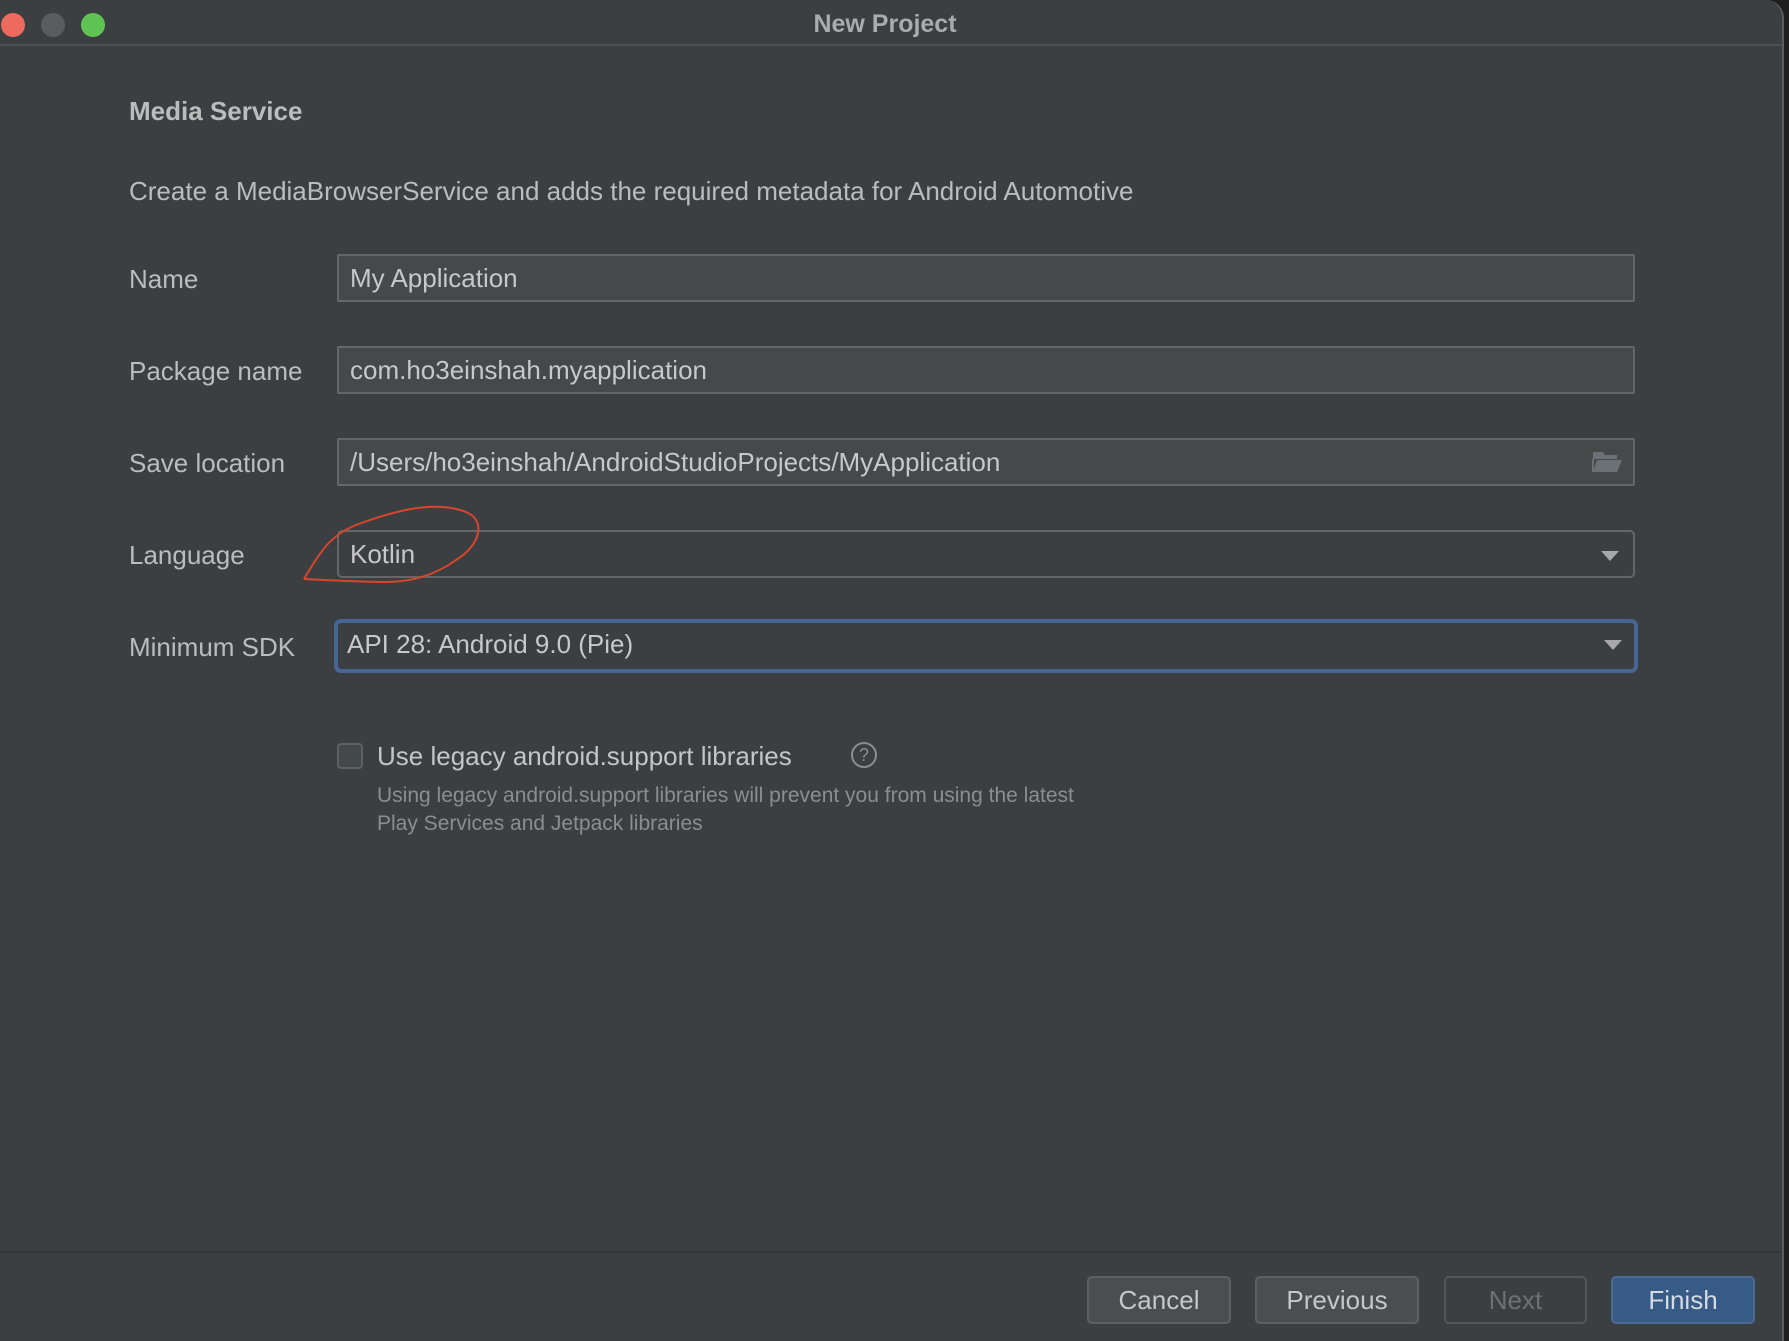 Image resolution: width=1789 pixels, height=1341 pixels. Describe the element at coordinates (350, 756) in the screenshot. I see `legacy-support-checkbox` at that location.